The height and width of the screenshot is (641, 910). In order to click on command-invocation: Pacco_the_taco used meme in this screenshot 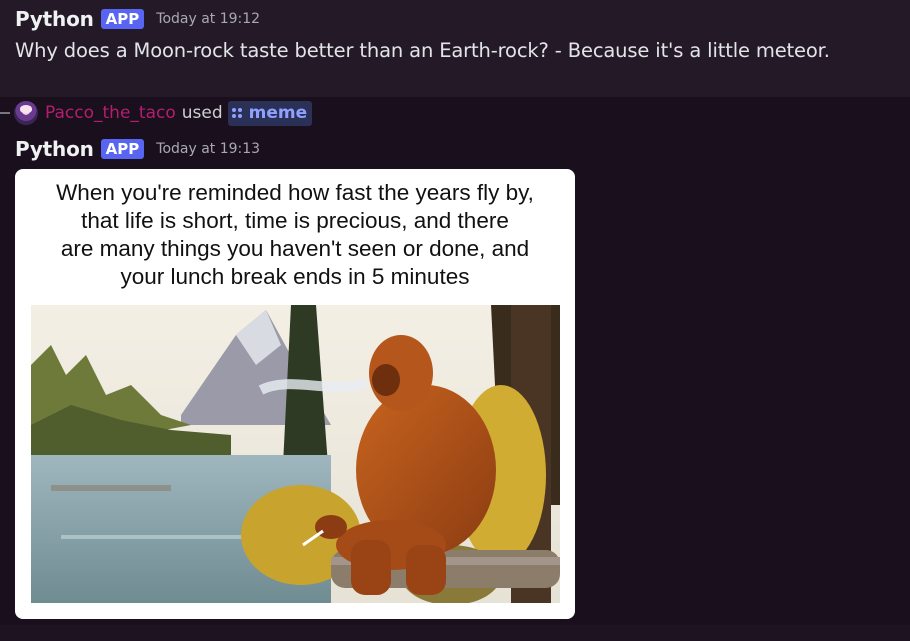, I will do `click(163, 113)`.